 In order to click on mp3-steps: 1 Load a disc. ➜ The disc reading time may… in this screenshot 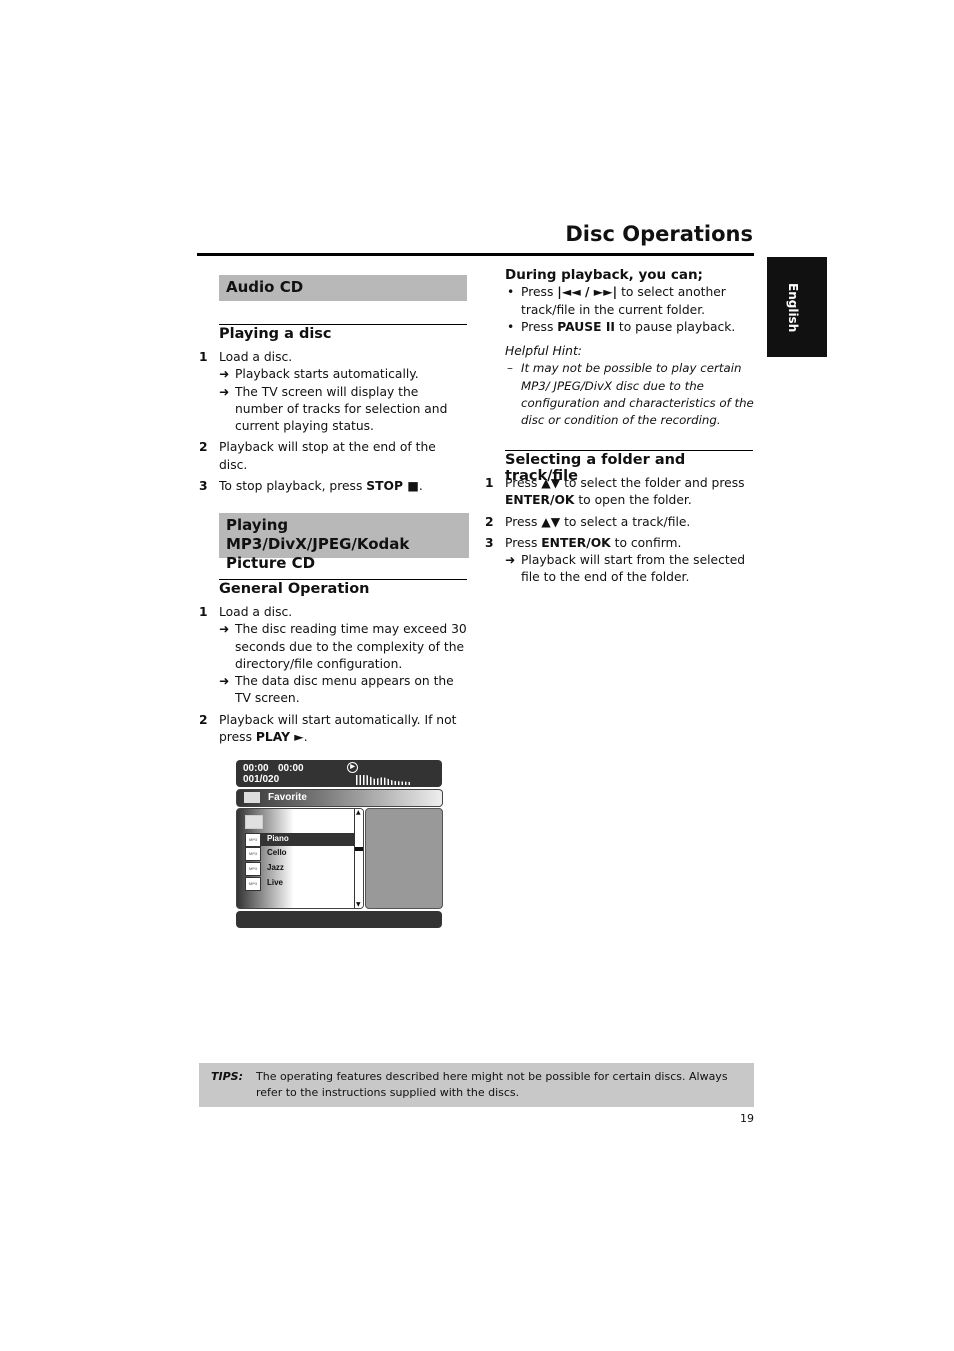, I will do `click(333, 677)`.